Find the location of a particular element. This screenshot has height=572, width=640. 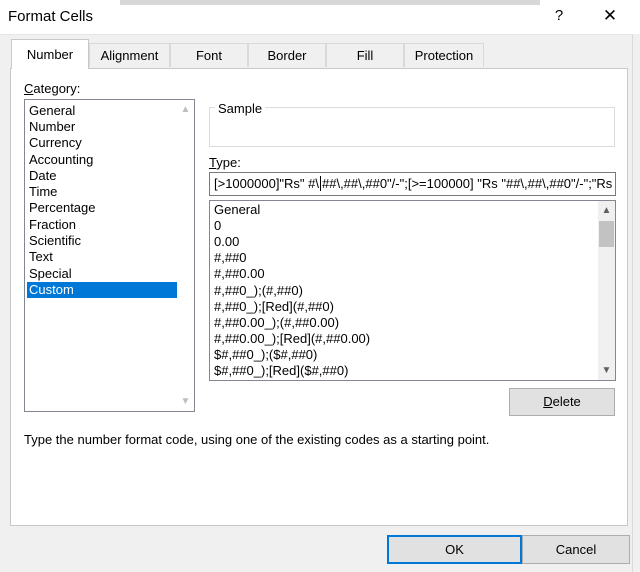

category-item-date: Date is located at coordinates (102, 176).